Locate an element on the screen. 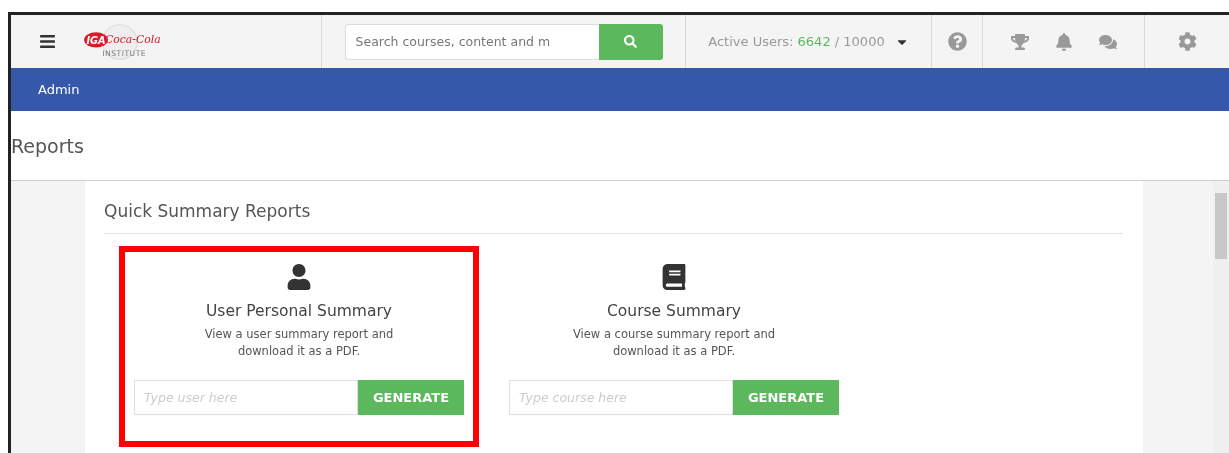 The width and height of the screenshot is (1229, 453). bell-icon is located at coordinates (1063, 41).